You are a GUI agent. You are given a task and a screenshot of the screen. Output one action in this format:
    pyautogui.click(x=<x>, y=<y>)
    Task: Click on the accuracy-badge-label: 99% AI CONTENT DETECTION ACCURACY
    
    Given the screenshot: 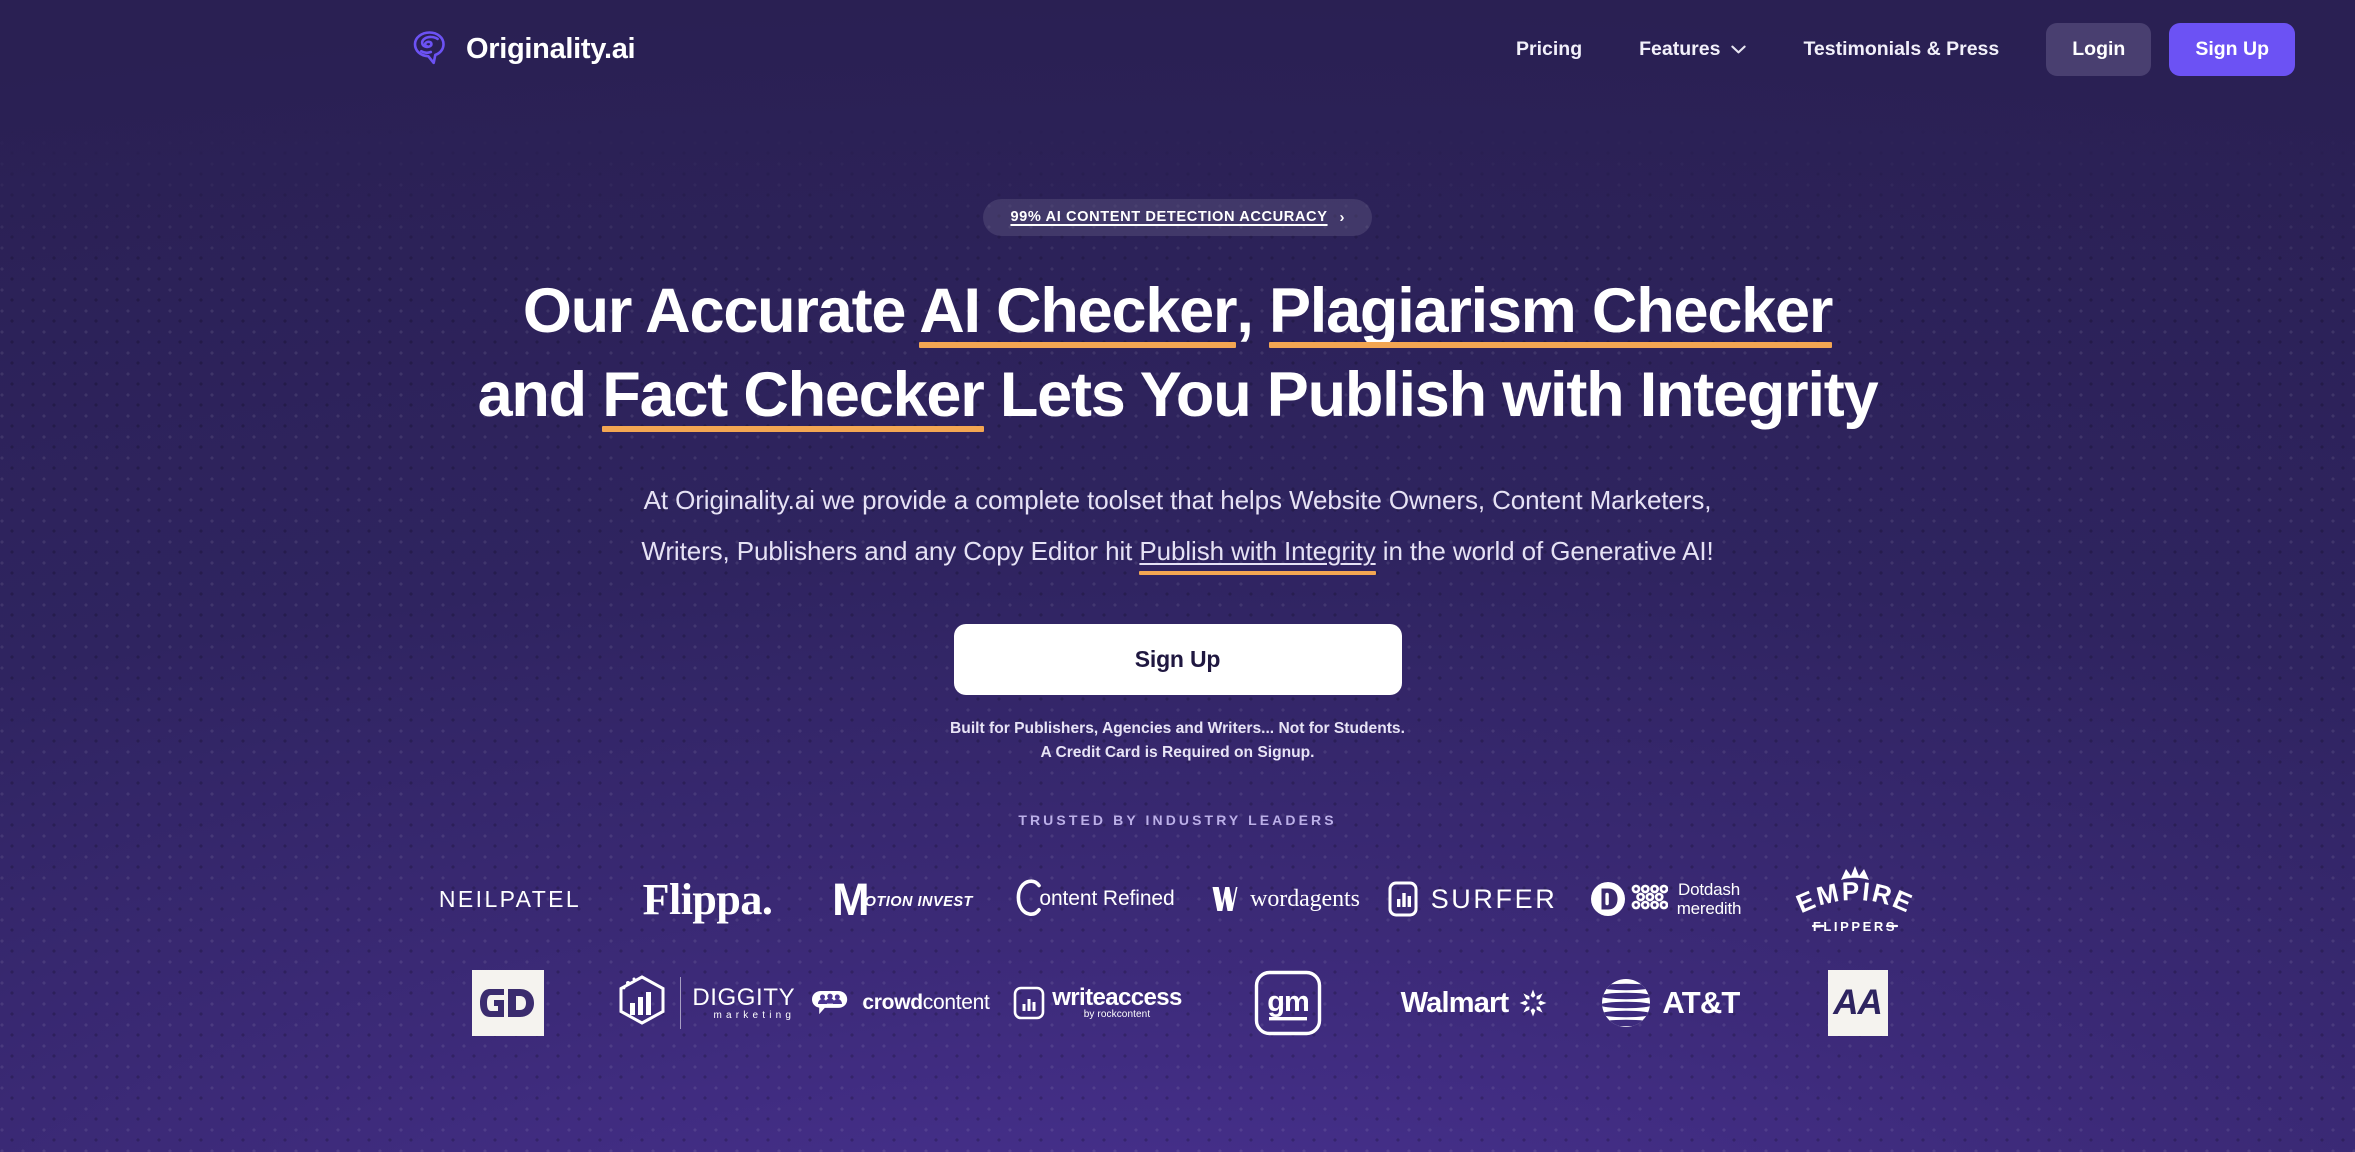 What is the action you would take?
    pyautogui.click(x=1169, y=217)
    